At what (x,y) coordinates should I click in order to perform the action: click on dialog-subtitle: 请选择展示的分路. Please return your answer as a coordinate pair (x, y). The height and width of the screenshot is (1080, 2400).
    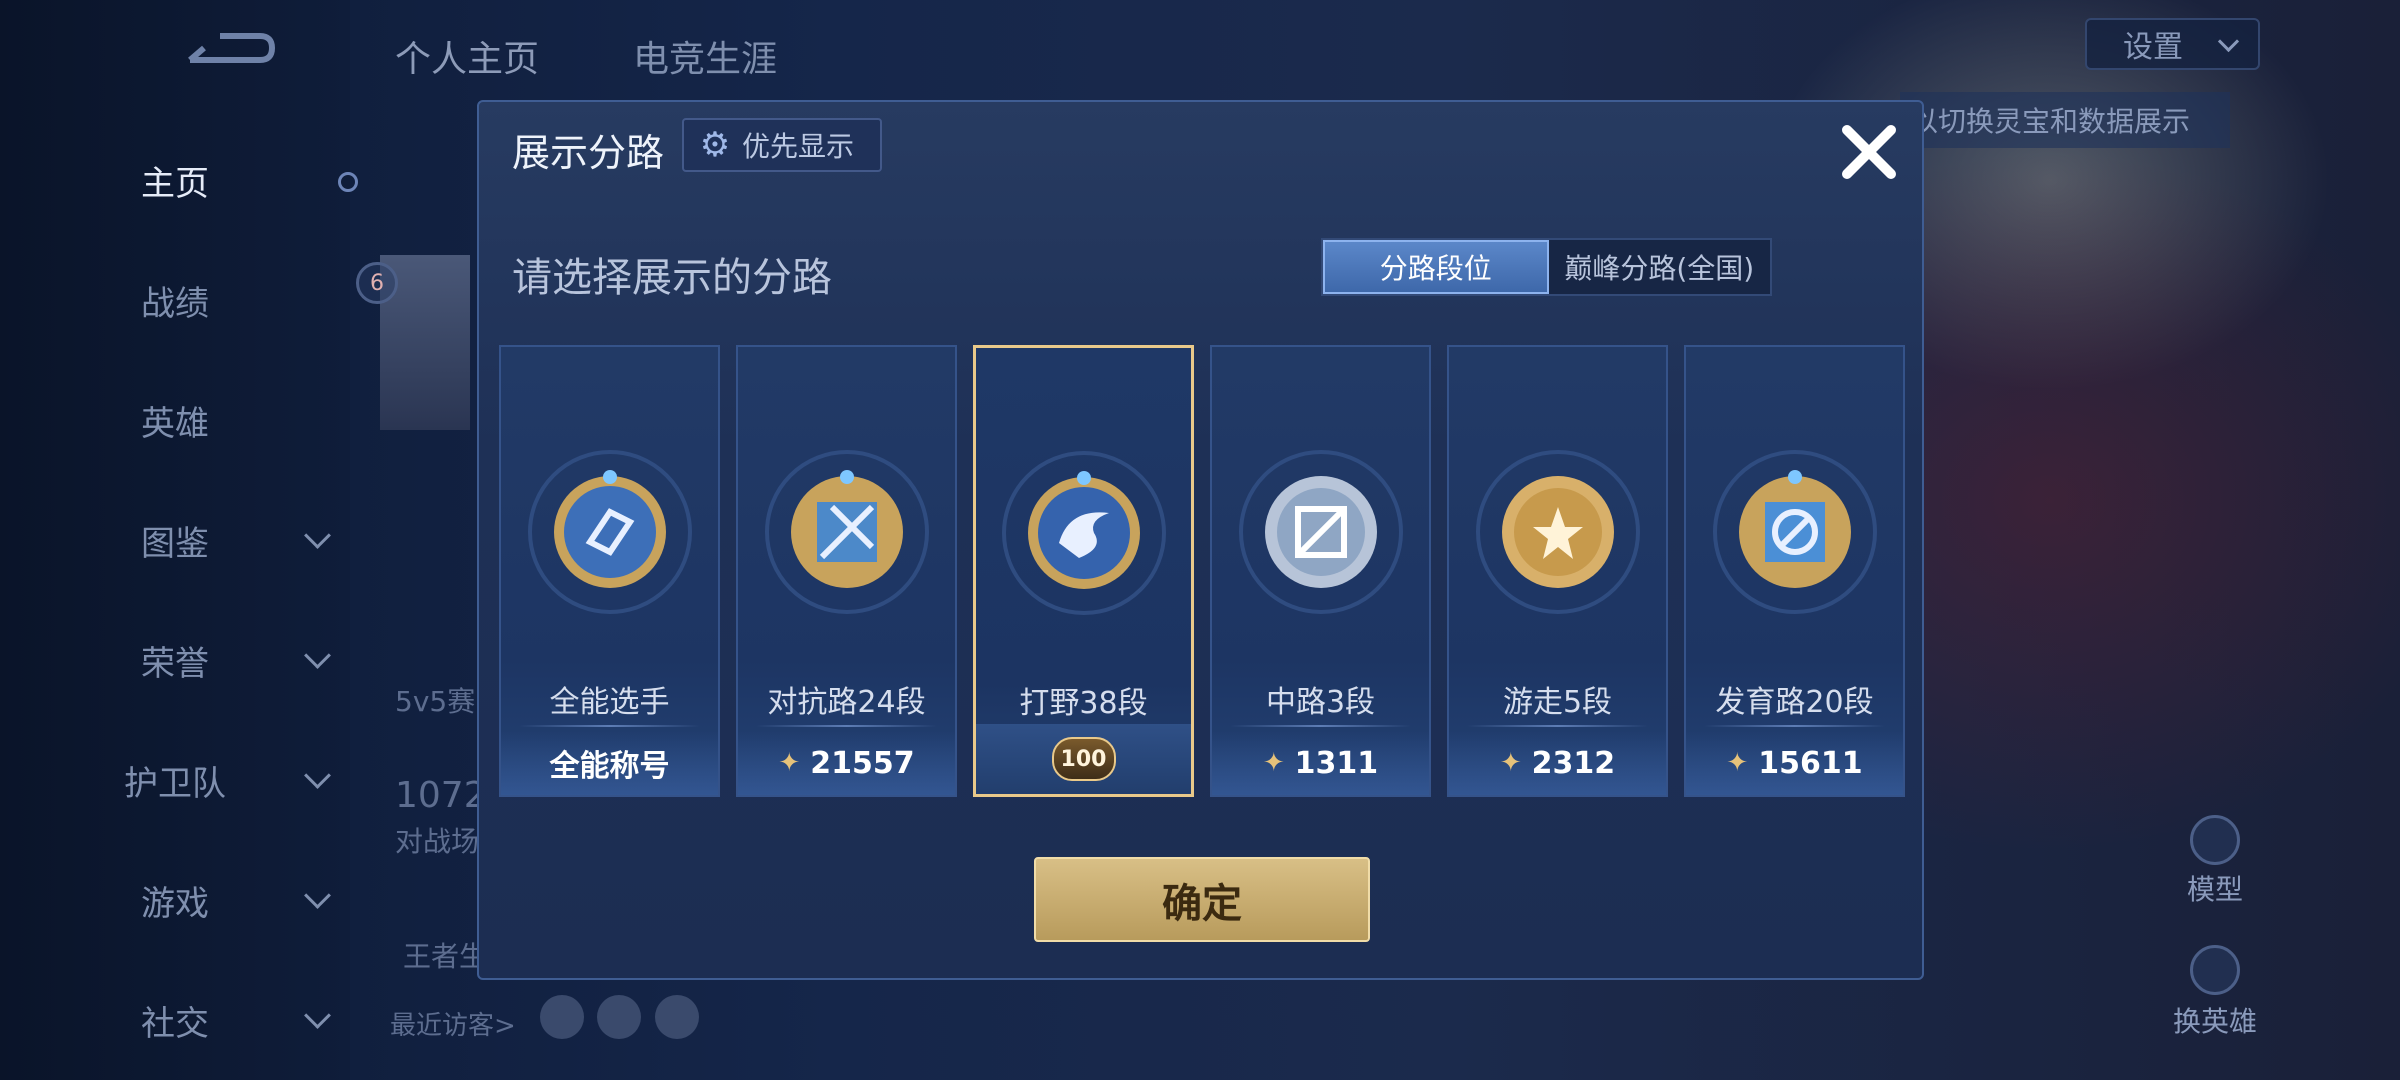
    Looking at the image, I should click on (672, 278).